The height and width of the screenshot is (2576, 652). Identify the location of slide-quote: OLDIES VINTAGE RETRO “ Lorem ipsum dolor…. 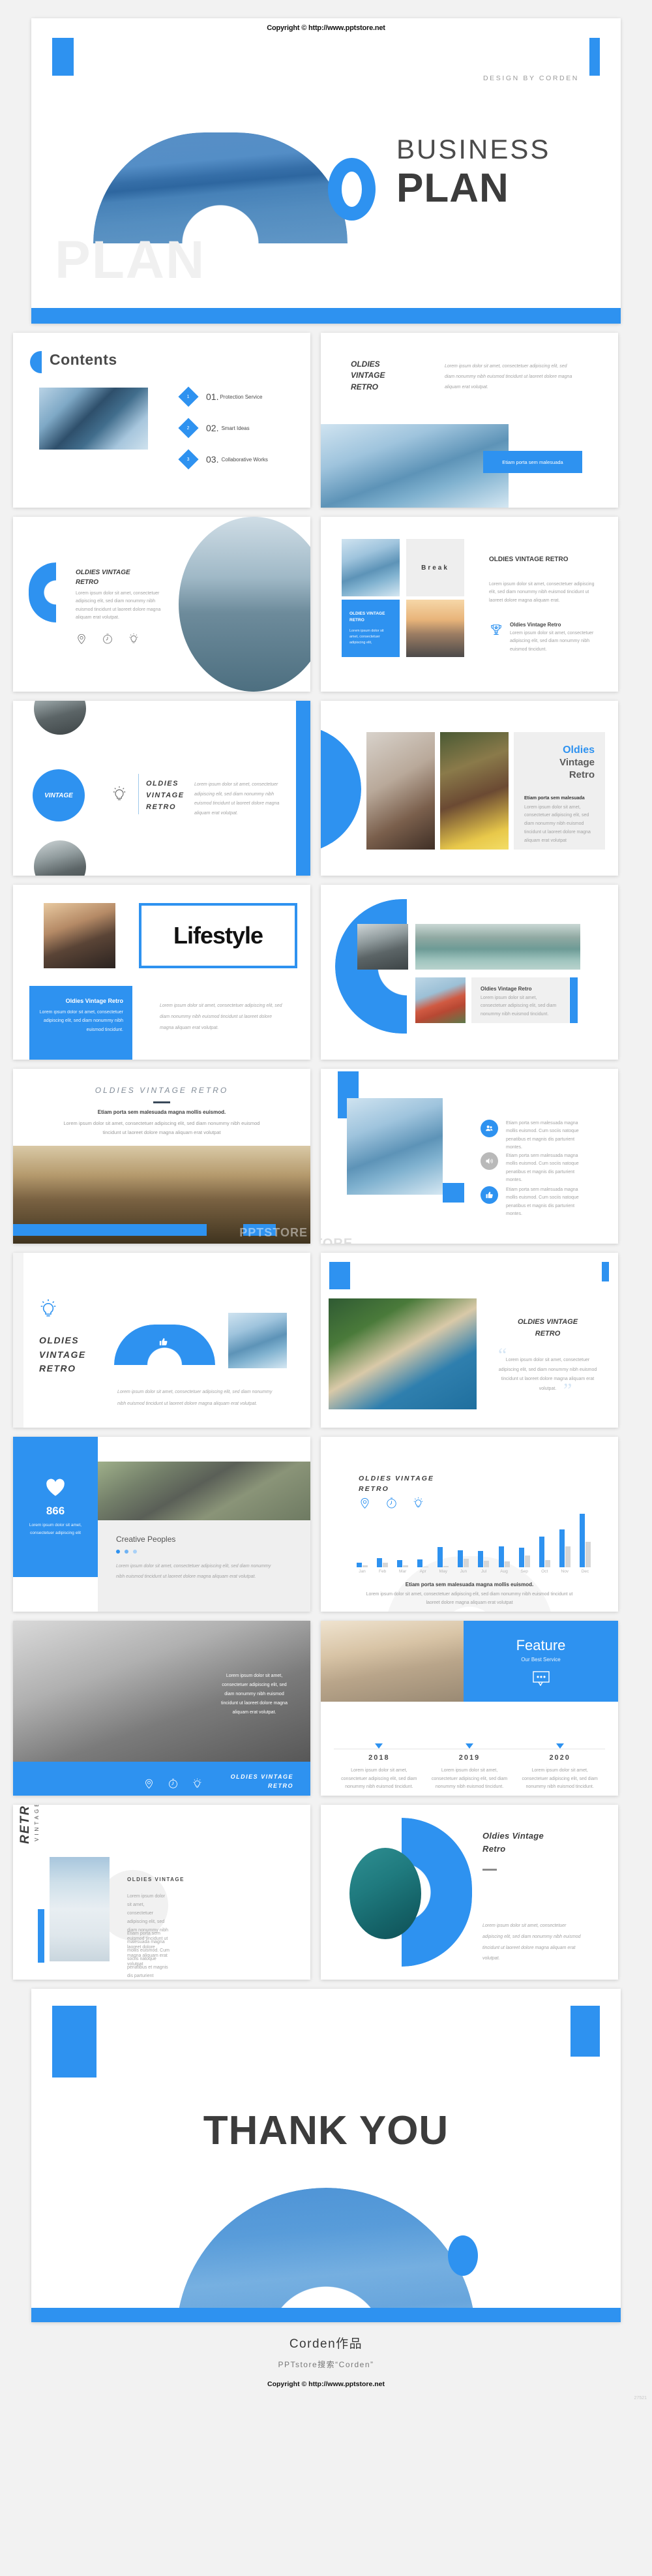
(470, 1340).